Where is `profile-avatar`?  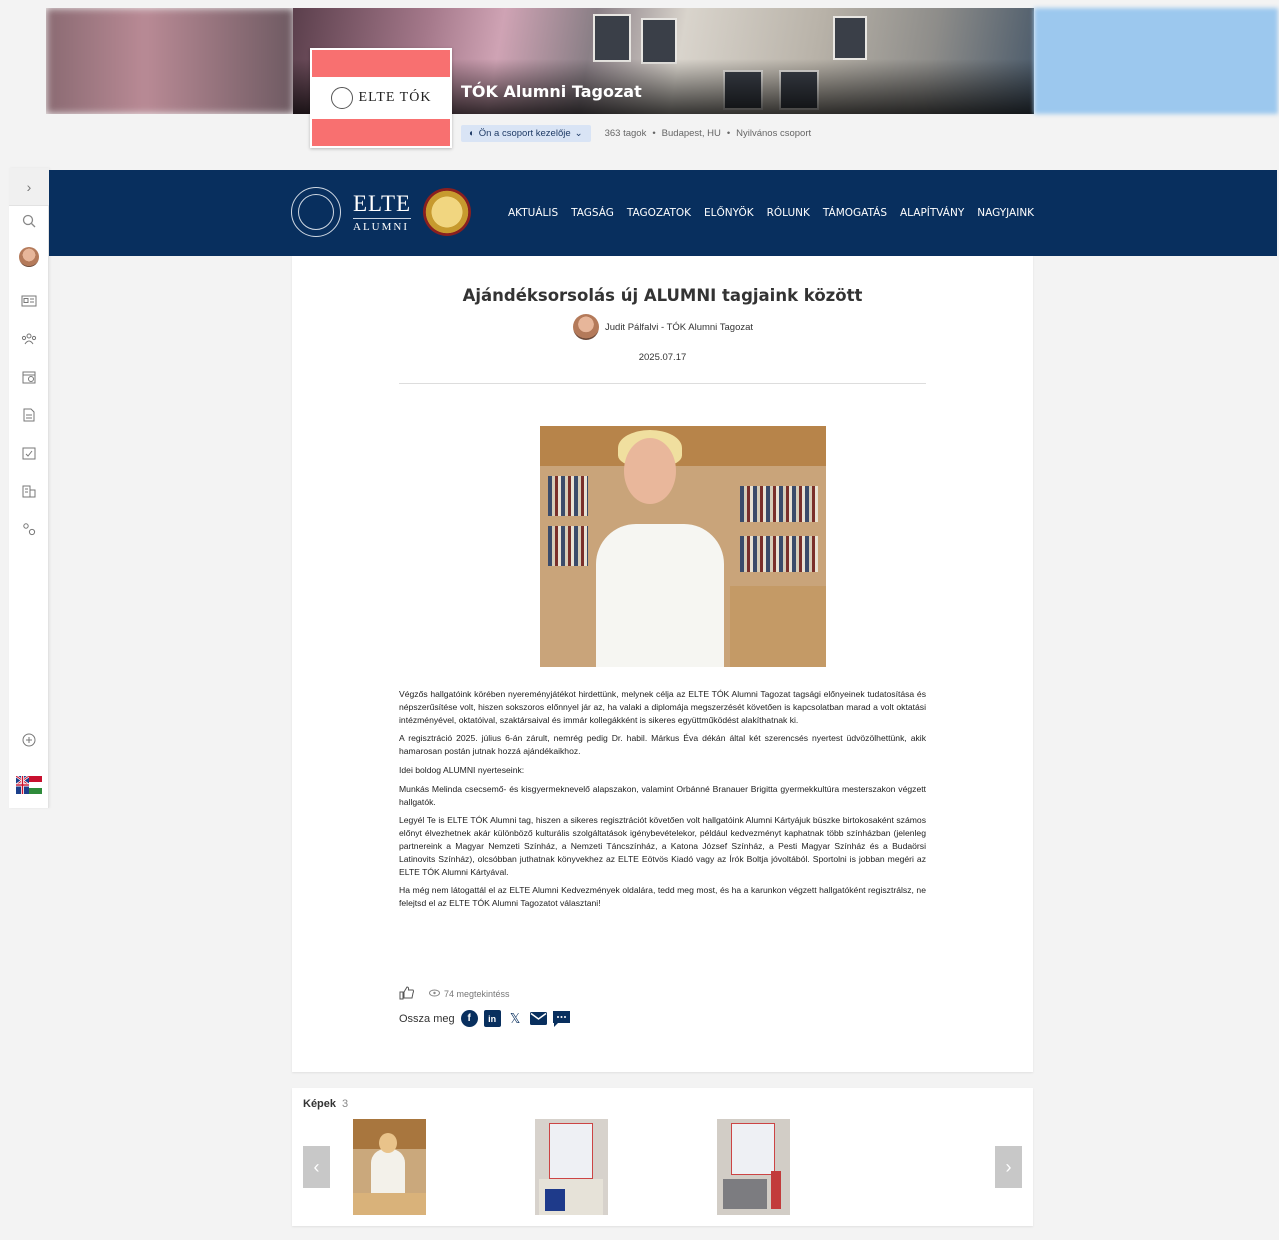 profile-avatar is located at coordinates (29, 257).